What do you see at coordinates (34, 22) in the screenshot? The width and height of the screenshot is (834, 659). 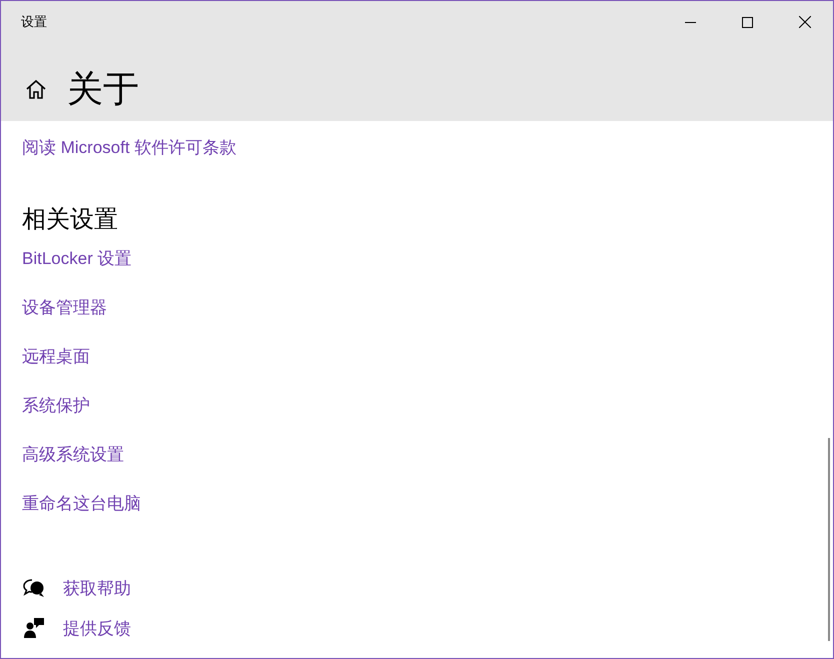 I see `window-title: 设置` at bounding box center [34, 22].